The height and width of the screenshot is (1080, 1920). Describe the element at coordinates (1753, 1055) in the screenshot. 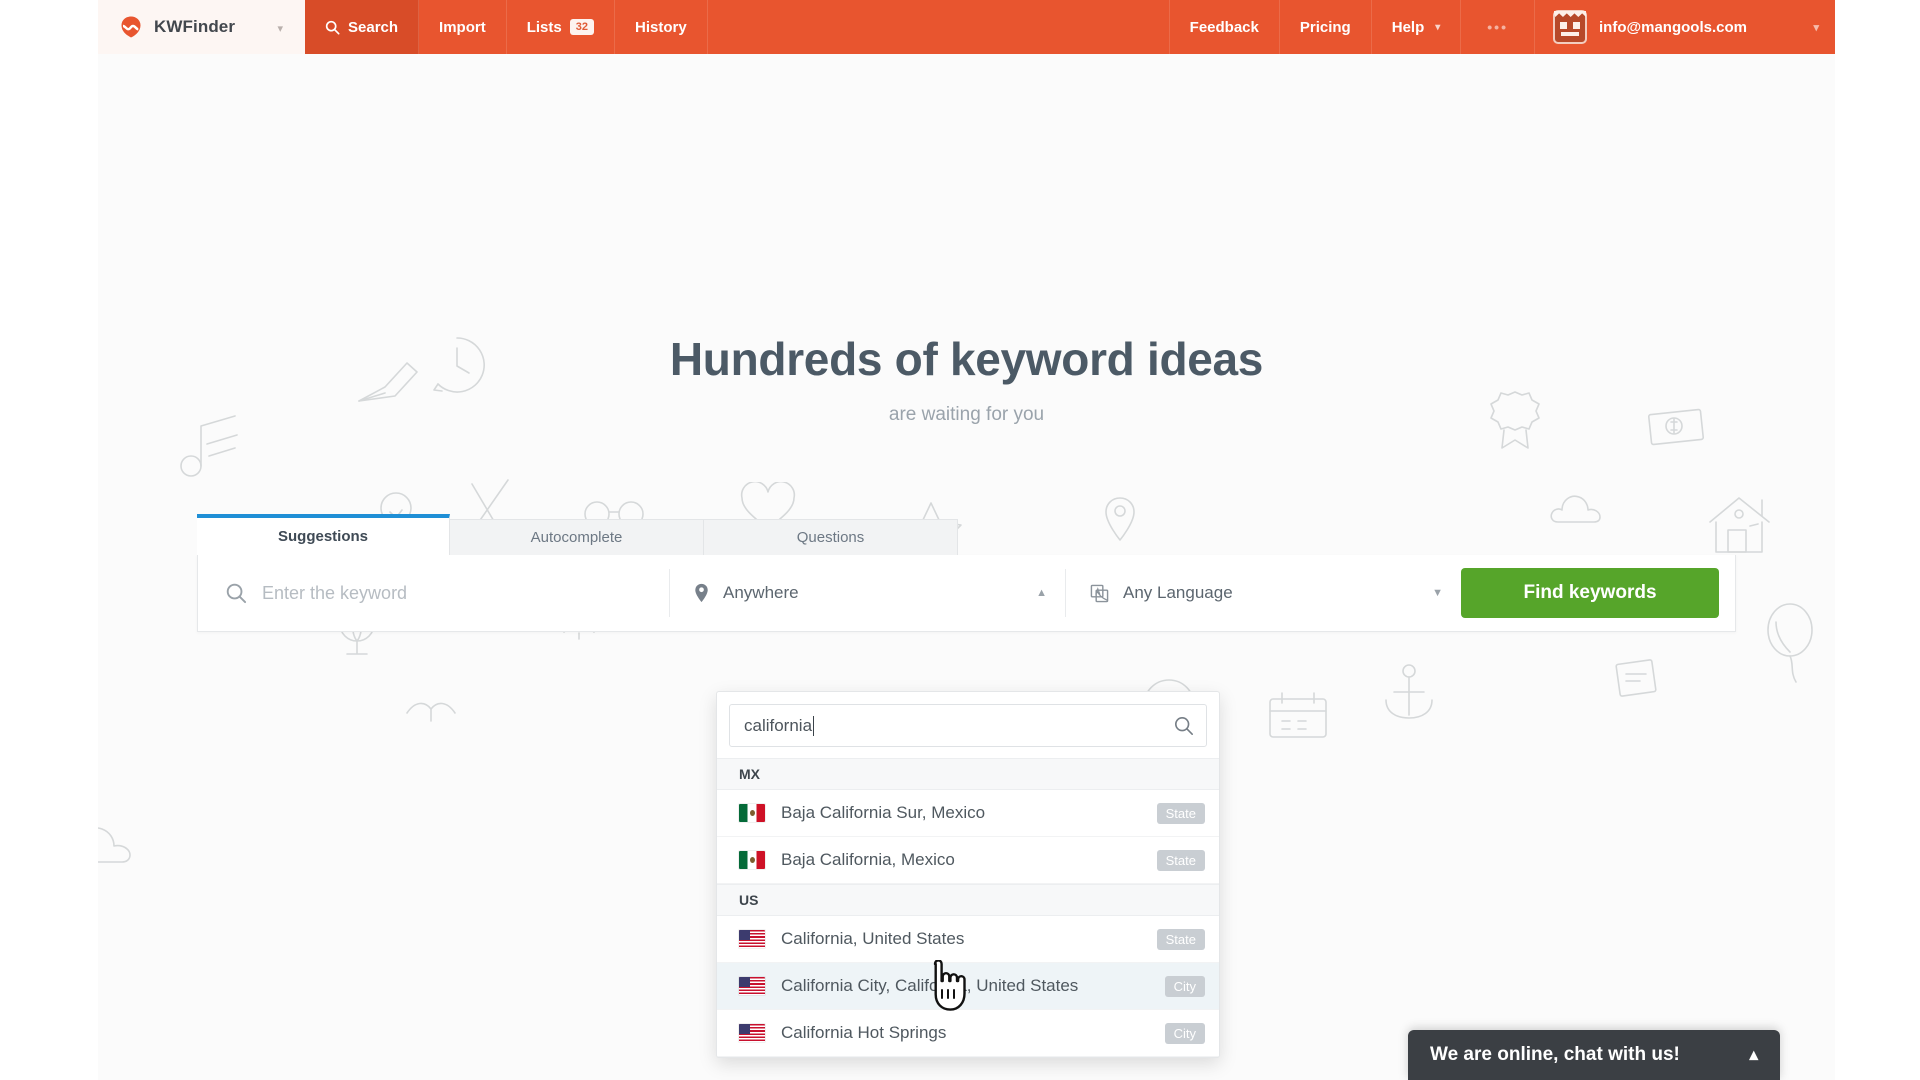

I see `chevron-up-icon: ▴` at that location.